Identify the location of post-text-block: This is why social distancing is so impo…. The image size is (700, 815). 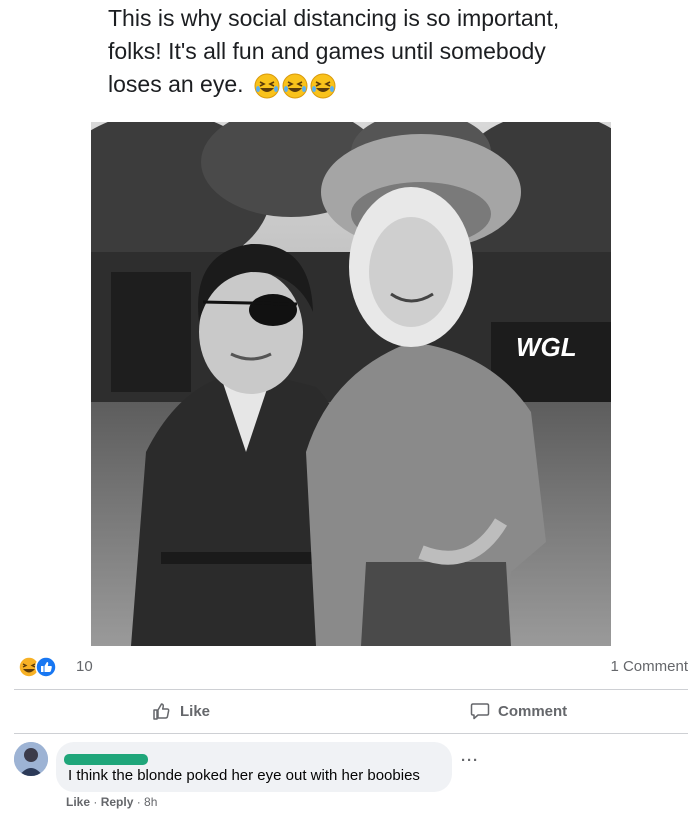
(348, 51).